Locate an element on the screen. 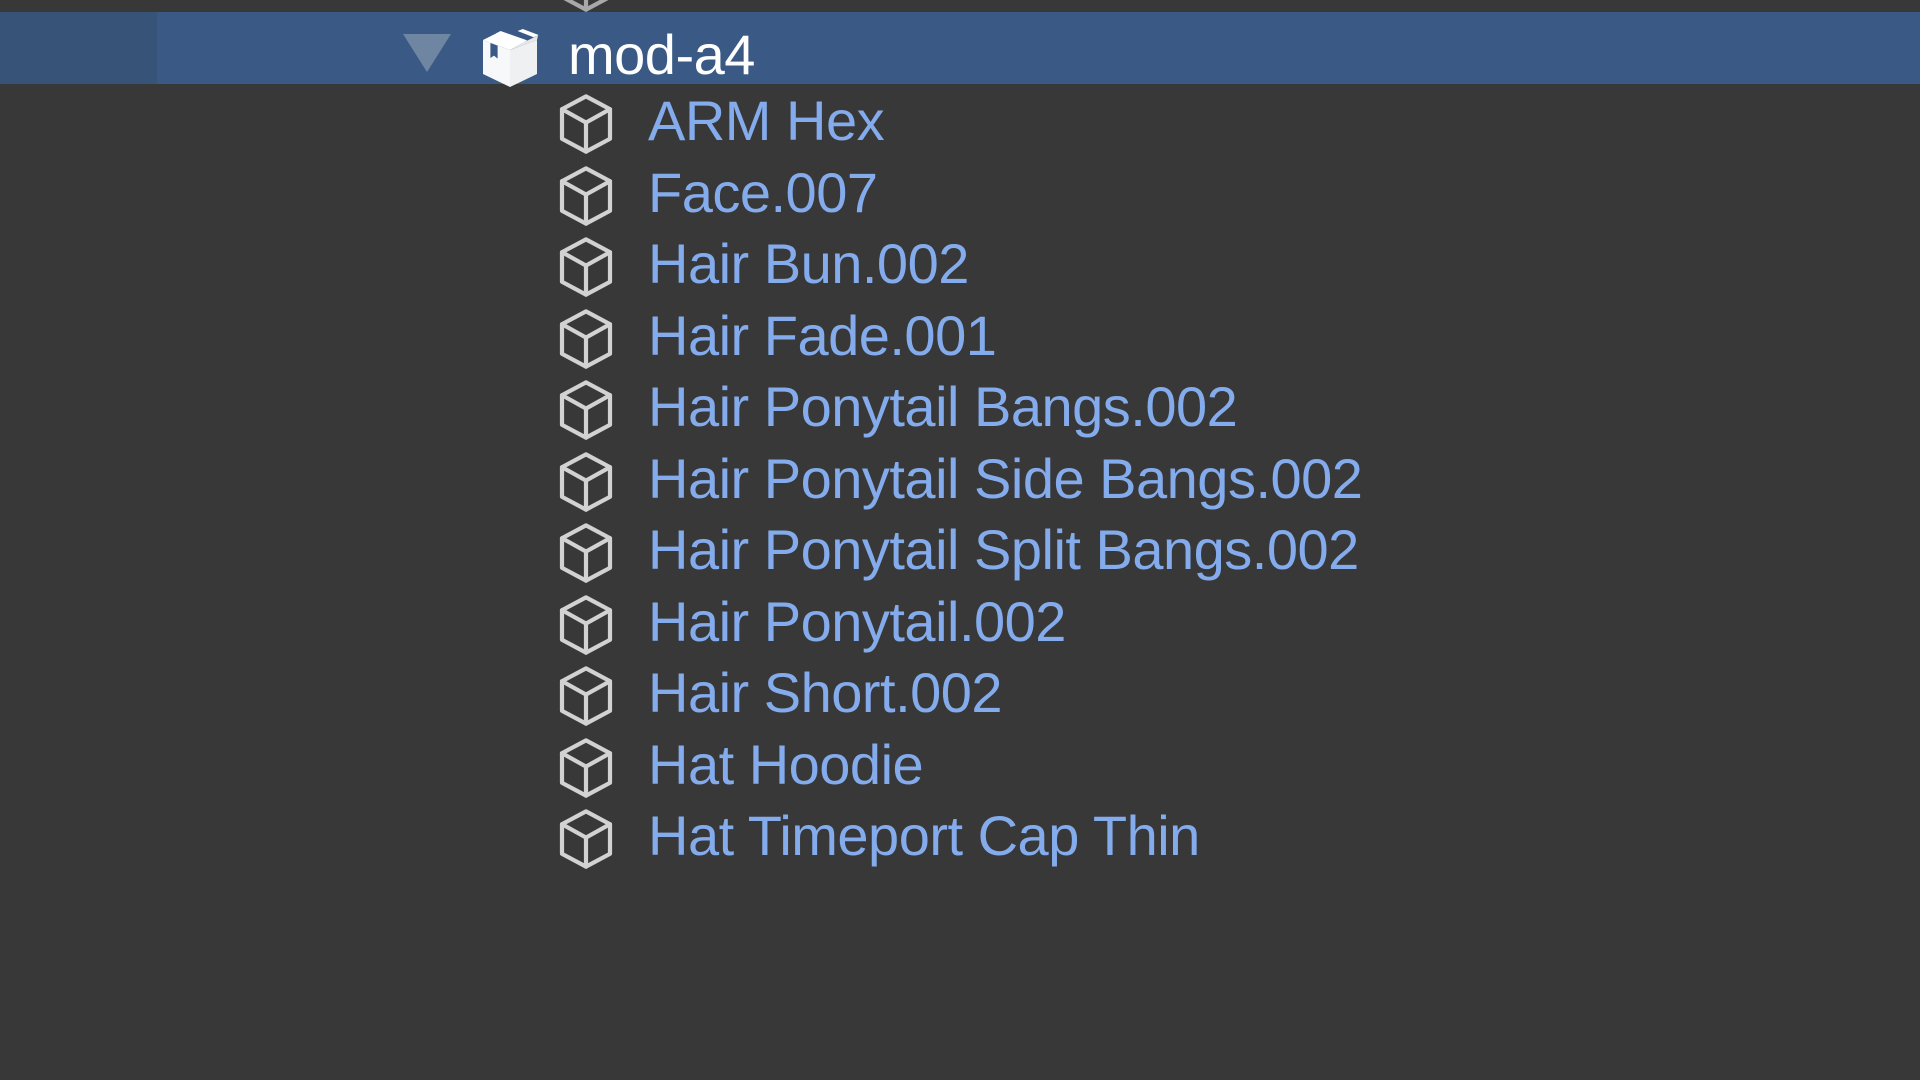  outliner-row-mesh: ARM Hex is located at coordinates (960, 124).